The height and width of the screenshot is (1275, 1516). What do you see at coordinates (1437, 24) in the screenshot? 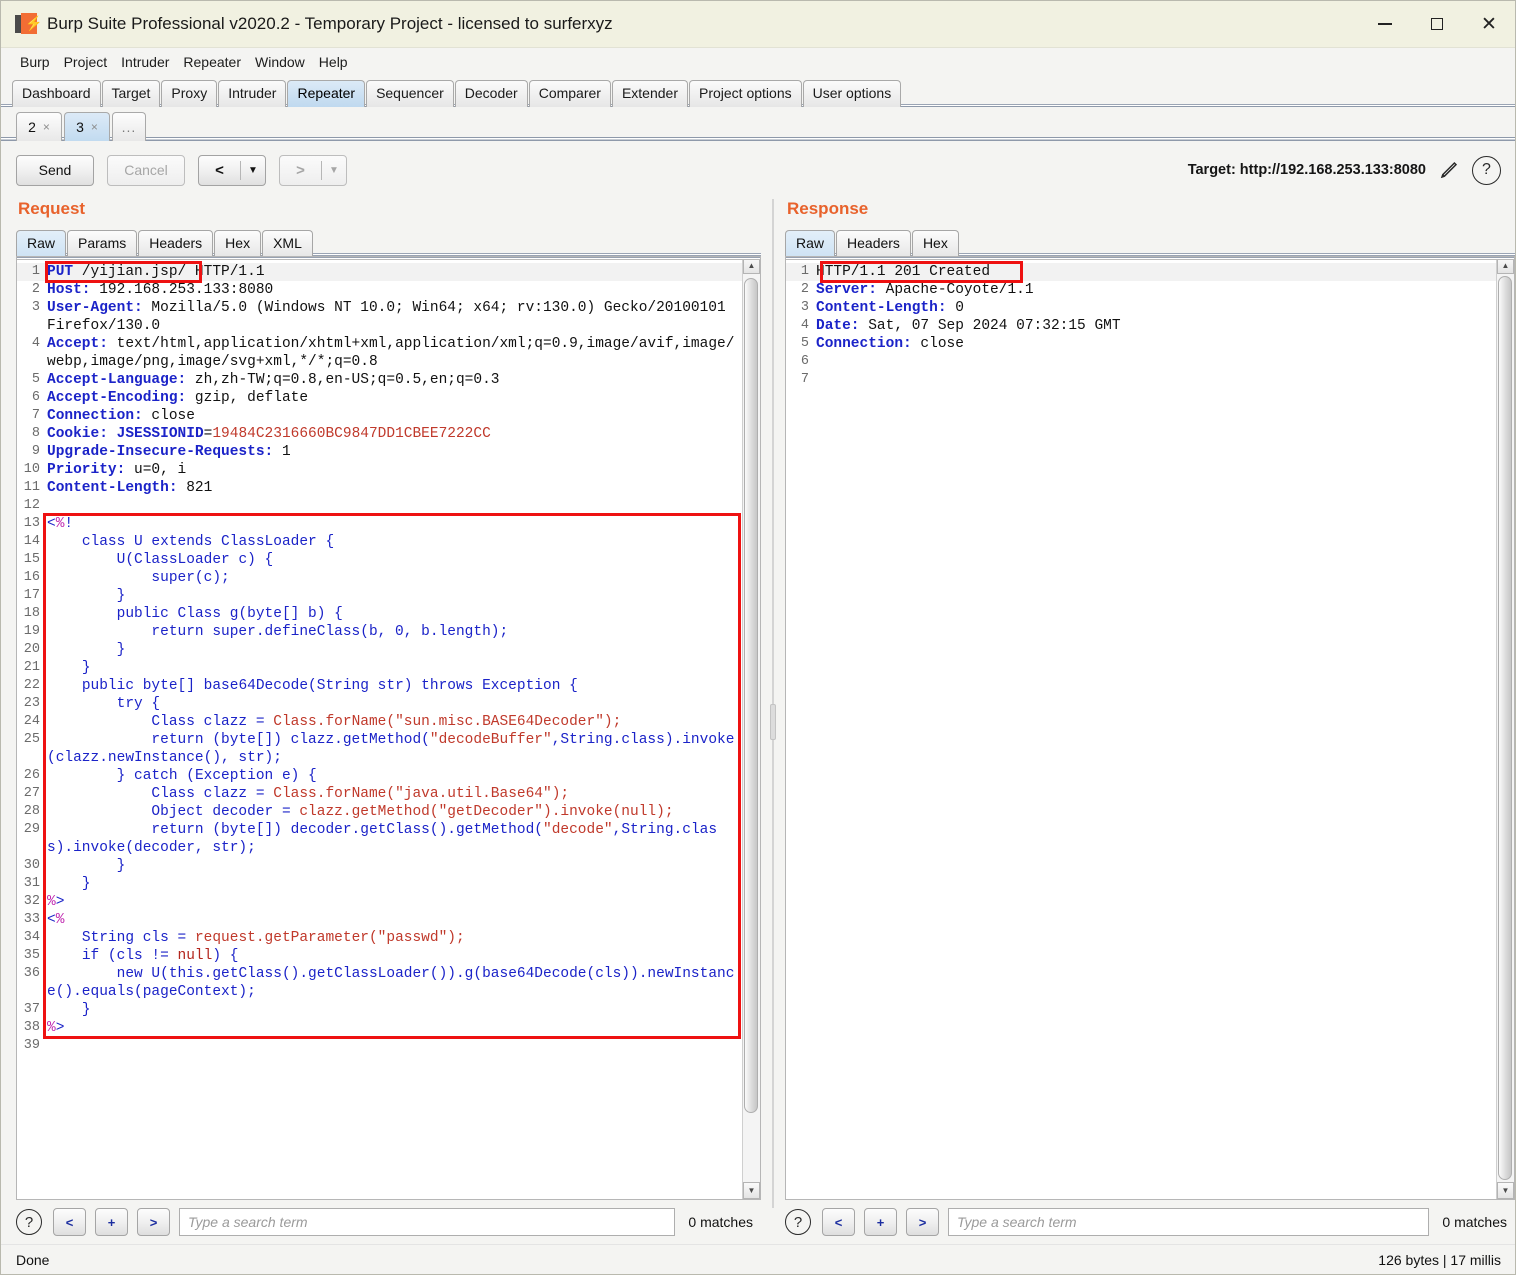
I see `maximize-icon` at bounding box center [1437, 24].